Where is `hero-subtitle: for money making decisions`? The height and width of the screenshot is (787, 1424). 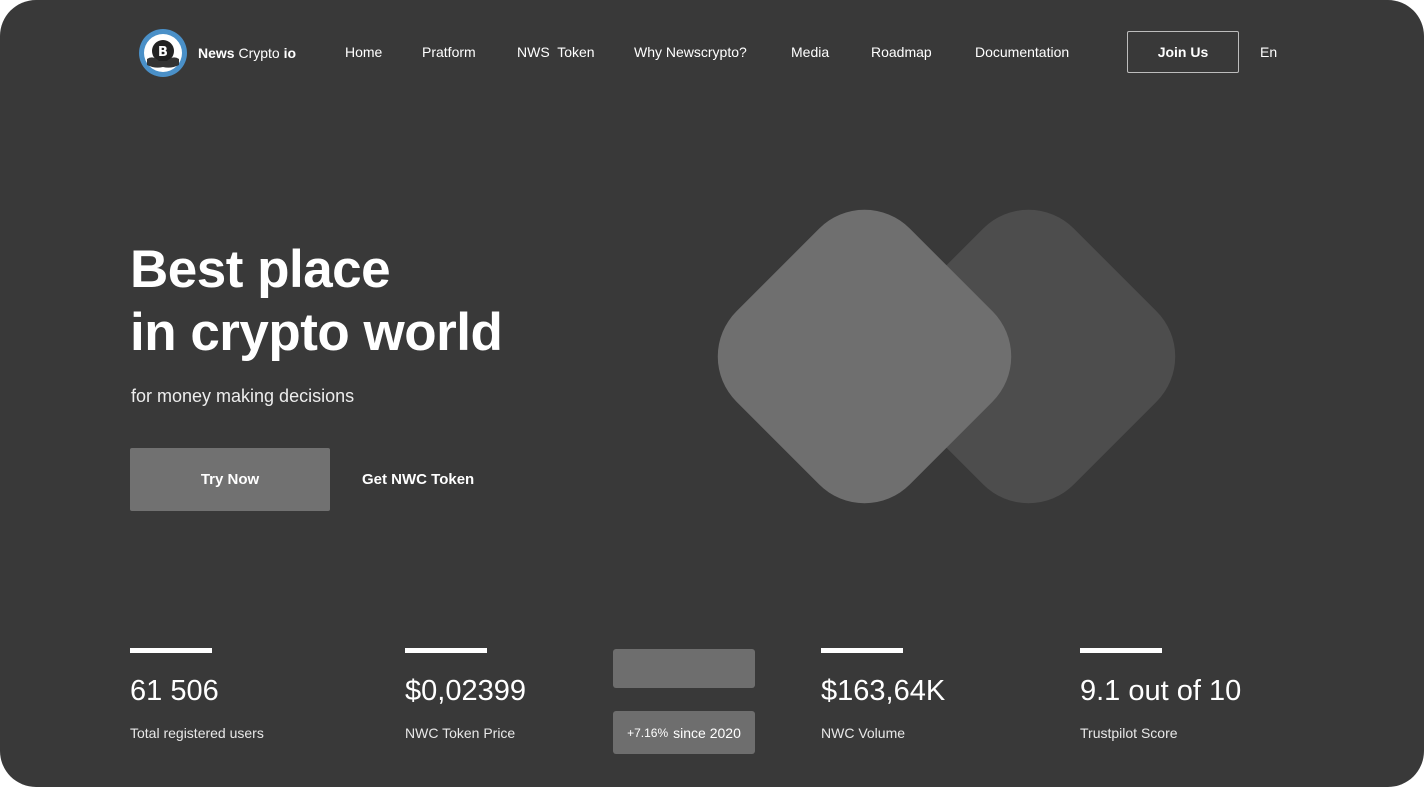 hero-subtitle: for money making decisions is located at coordinates (243, 396).